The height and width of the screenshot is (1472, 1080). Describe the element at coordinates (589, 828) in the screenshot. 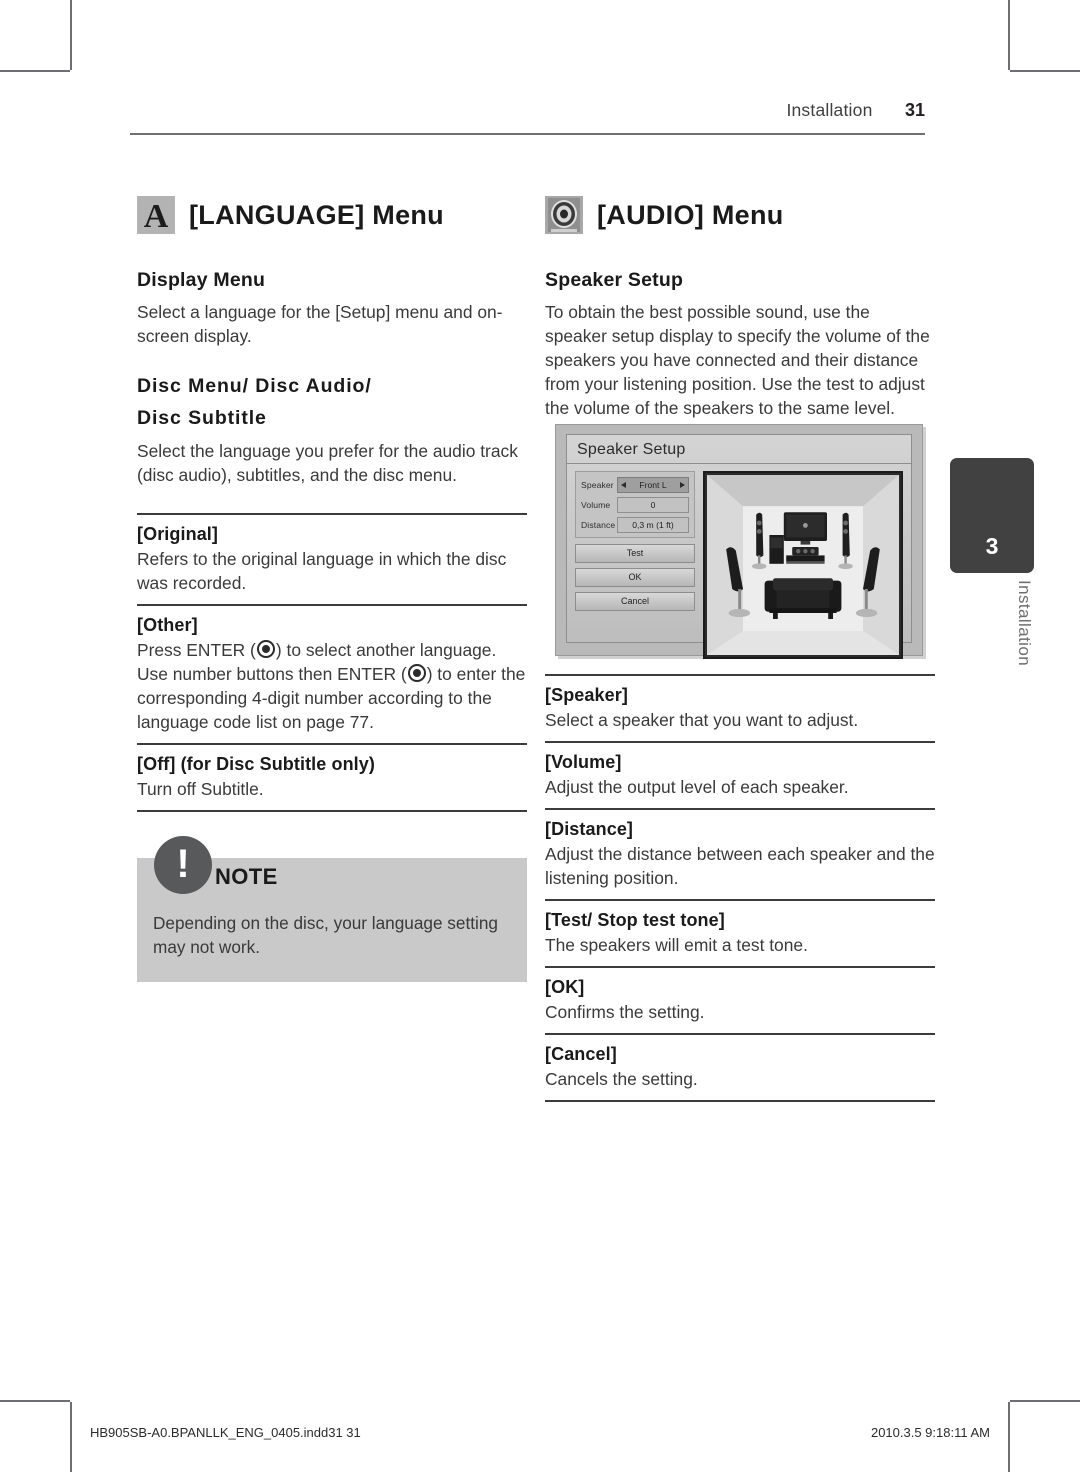

I see `definition-term: [Distance]` at that location.